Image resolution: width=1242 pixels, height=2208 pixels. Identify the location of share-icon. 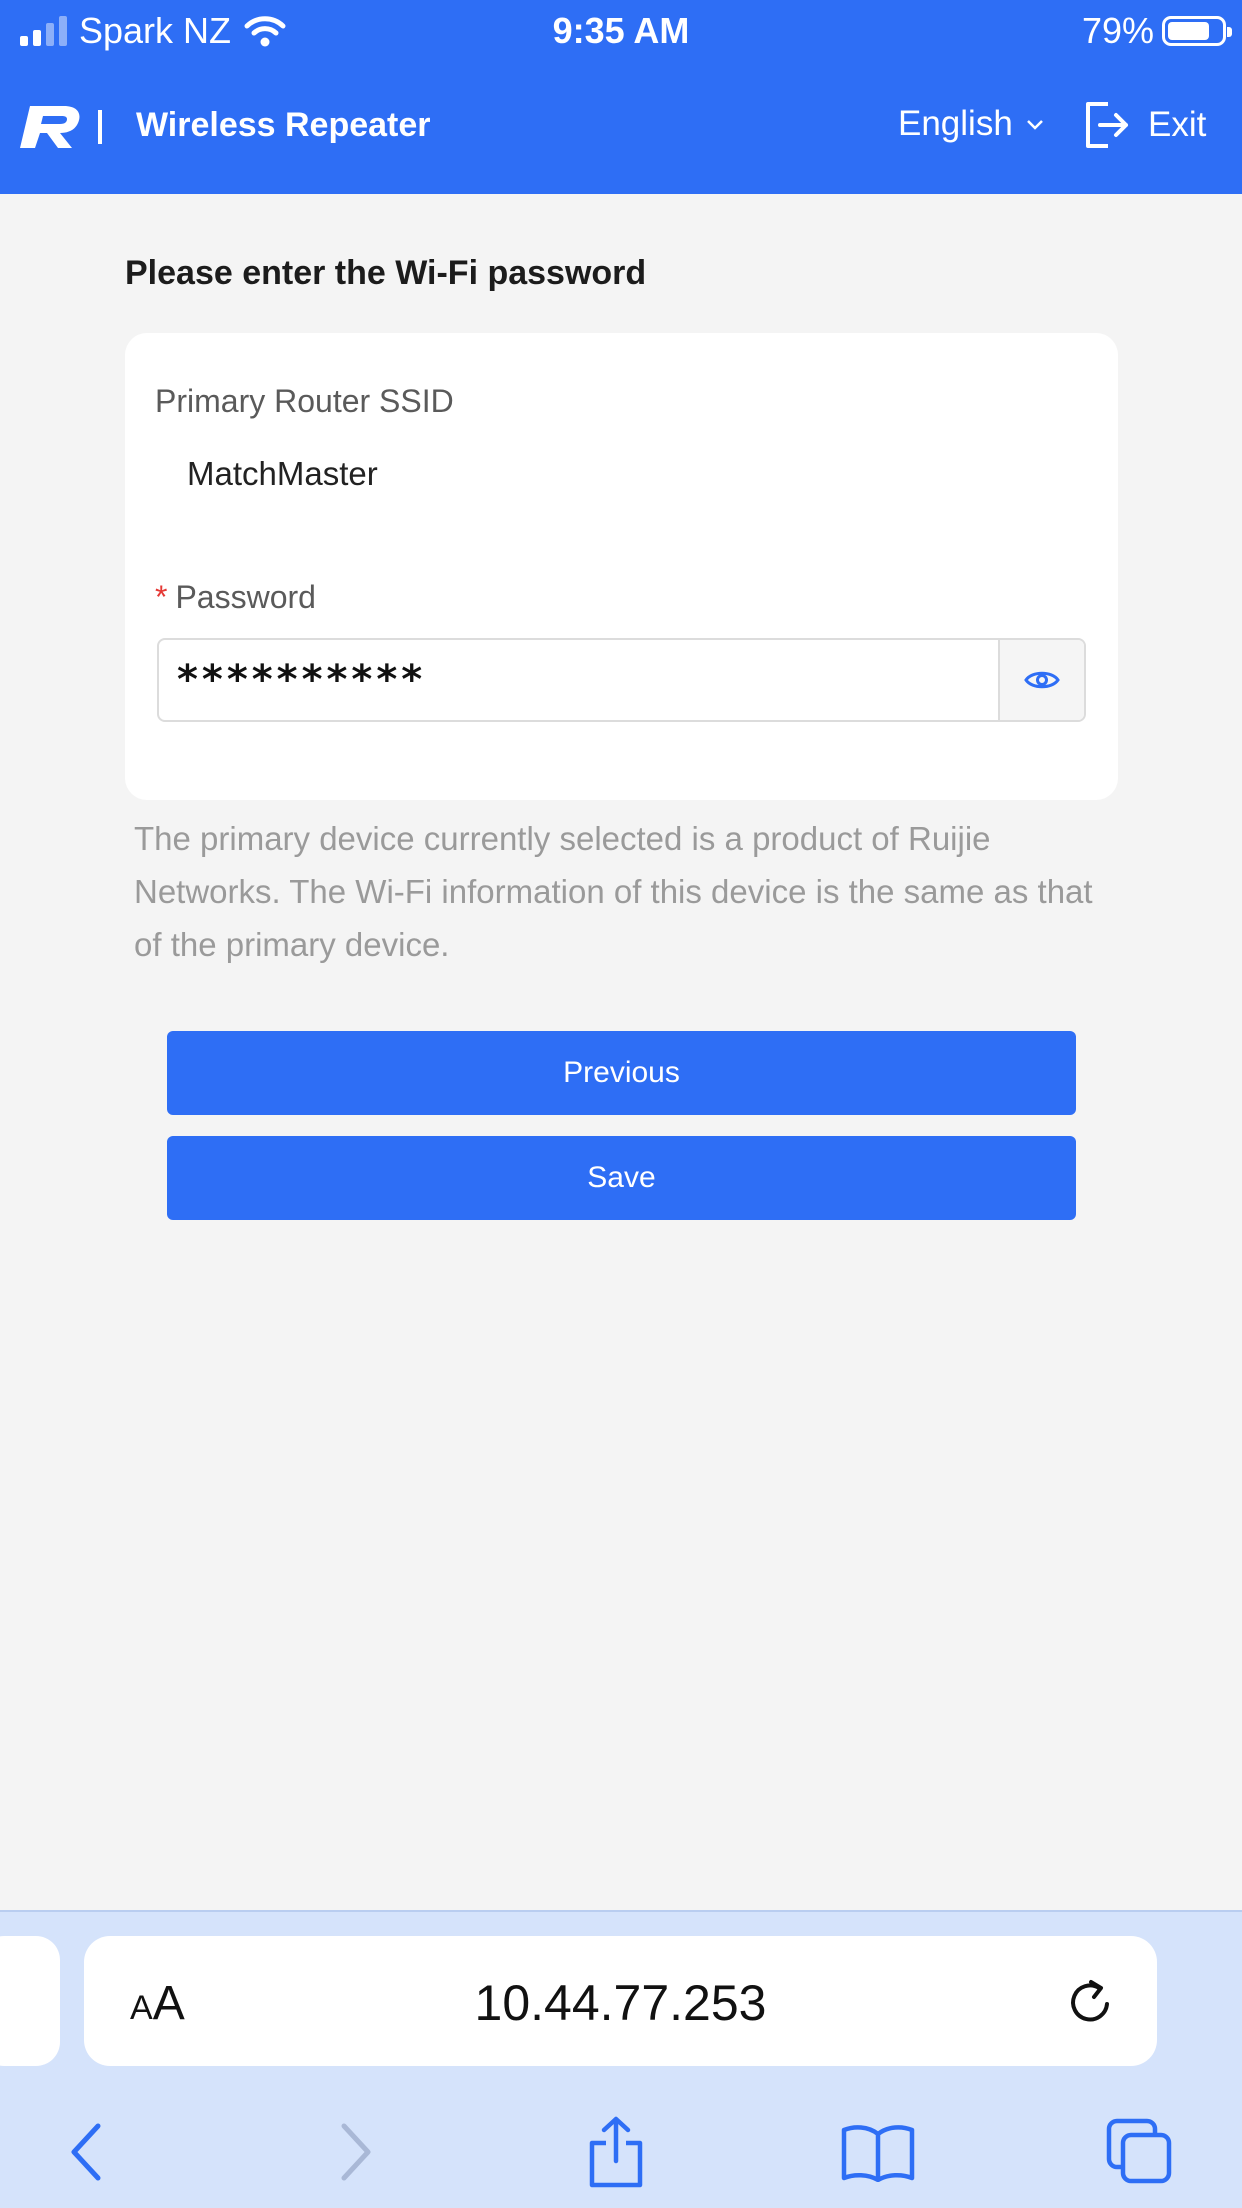
(616, 2152).